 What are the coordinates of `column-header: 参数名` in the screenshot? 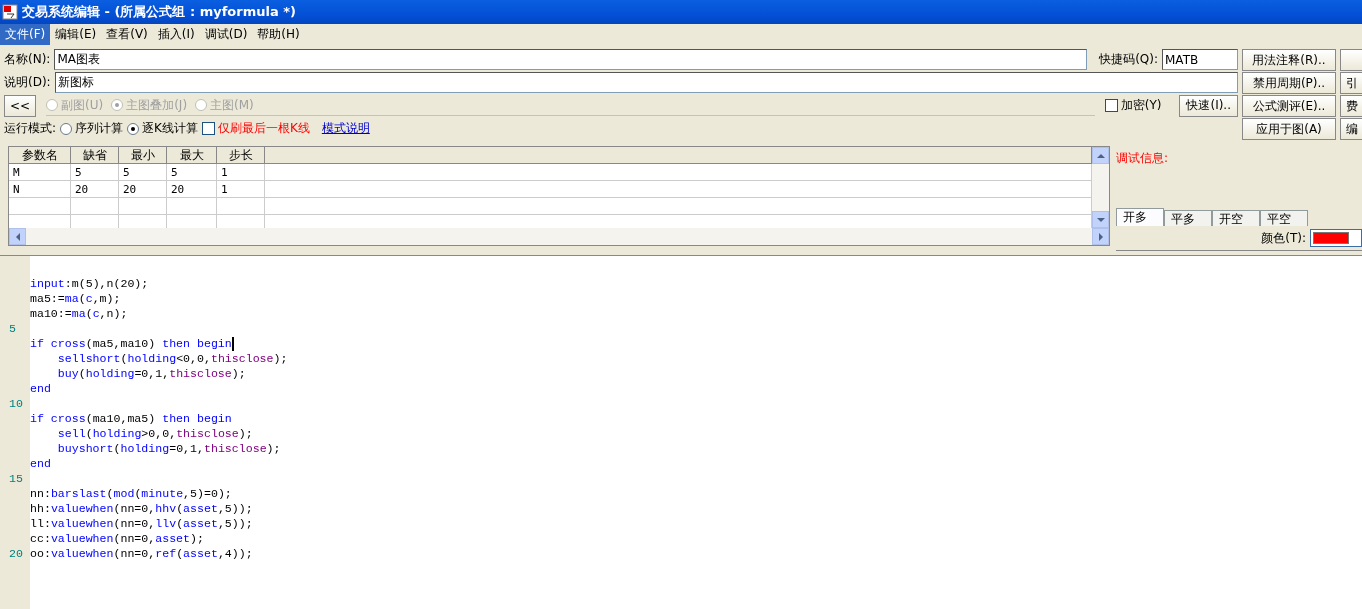 It's located at (40, 155).